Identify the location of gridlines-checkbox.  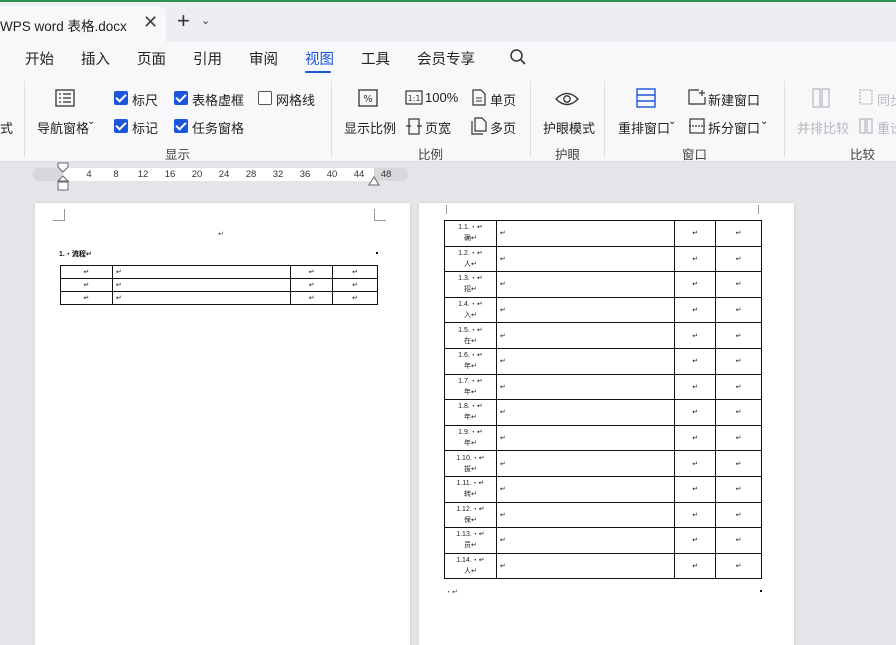
(265, 98).